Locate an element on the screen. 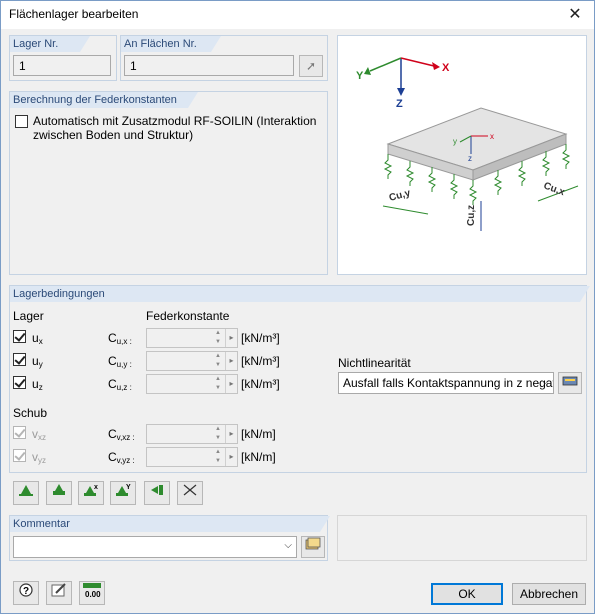  support-type-fixed-icon is located at coordinates (59, 493).